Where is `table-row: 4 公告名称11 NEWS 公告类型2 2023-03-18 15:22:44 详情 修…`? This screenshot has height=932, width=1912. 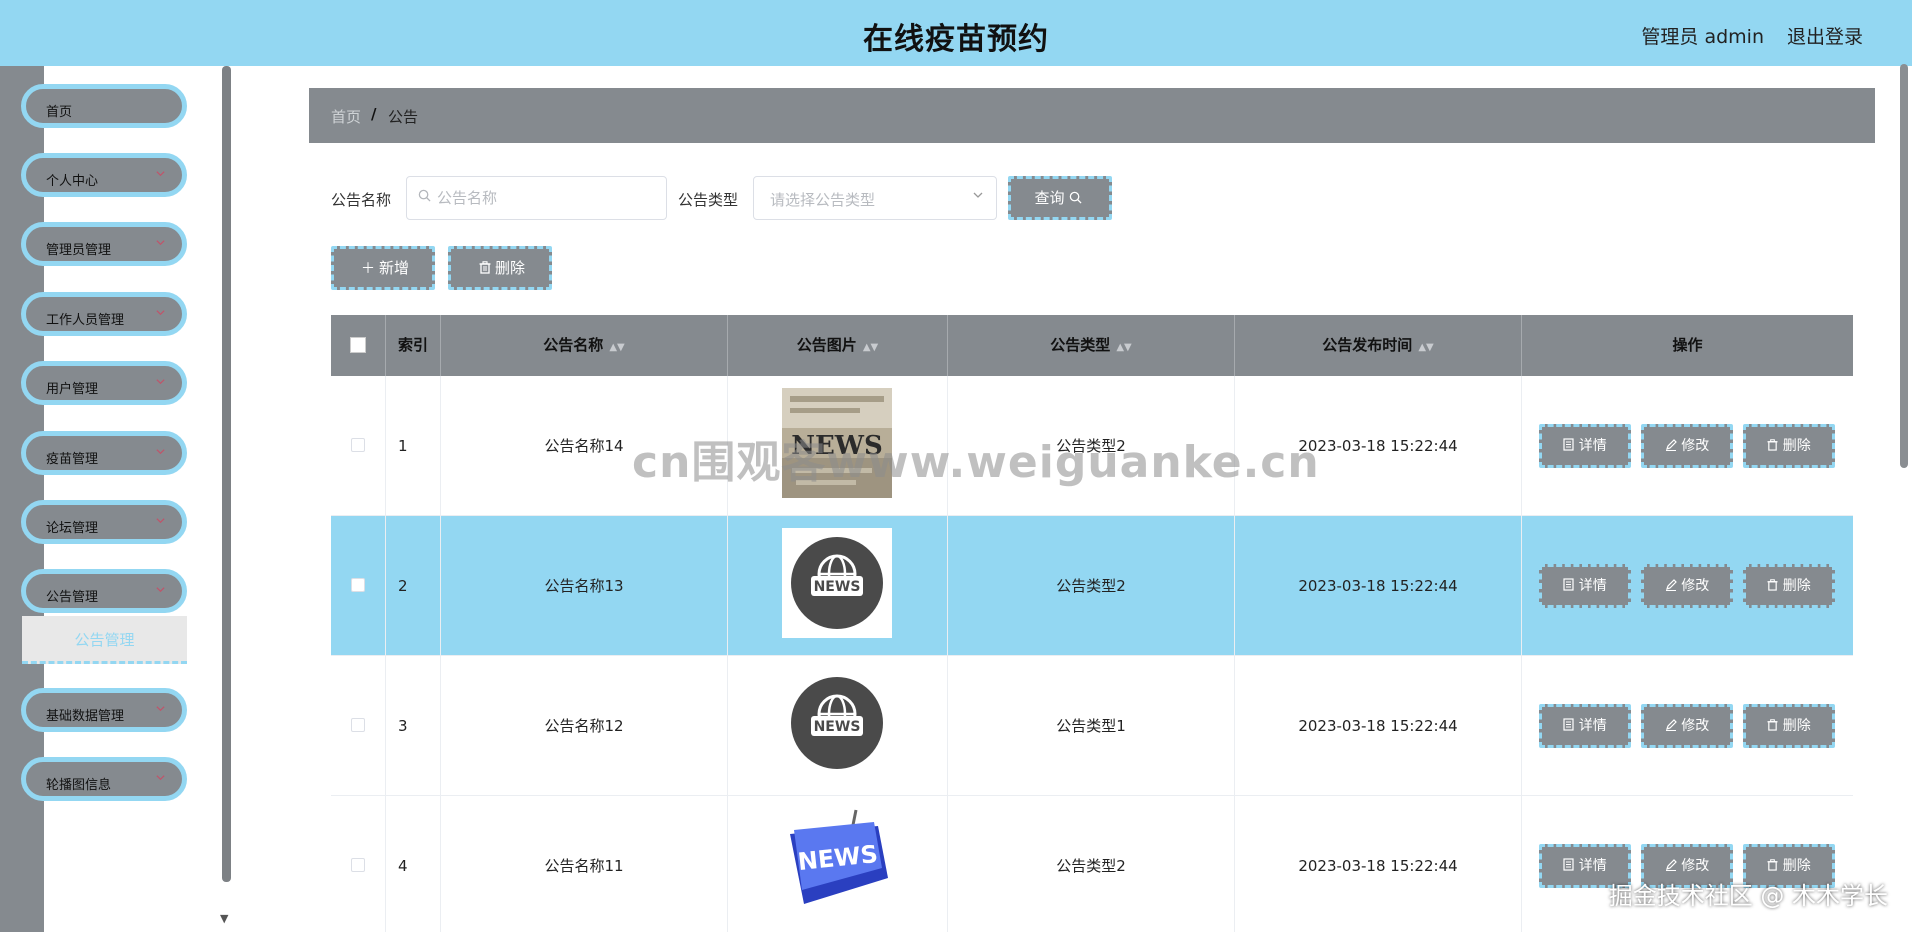
table-row: 4 公告名称11 NEWS 公告类型2 2023-03-18 15:22:44 详情 修… is located at coordinates (1092, 864).